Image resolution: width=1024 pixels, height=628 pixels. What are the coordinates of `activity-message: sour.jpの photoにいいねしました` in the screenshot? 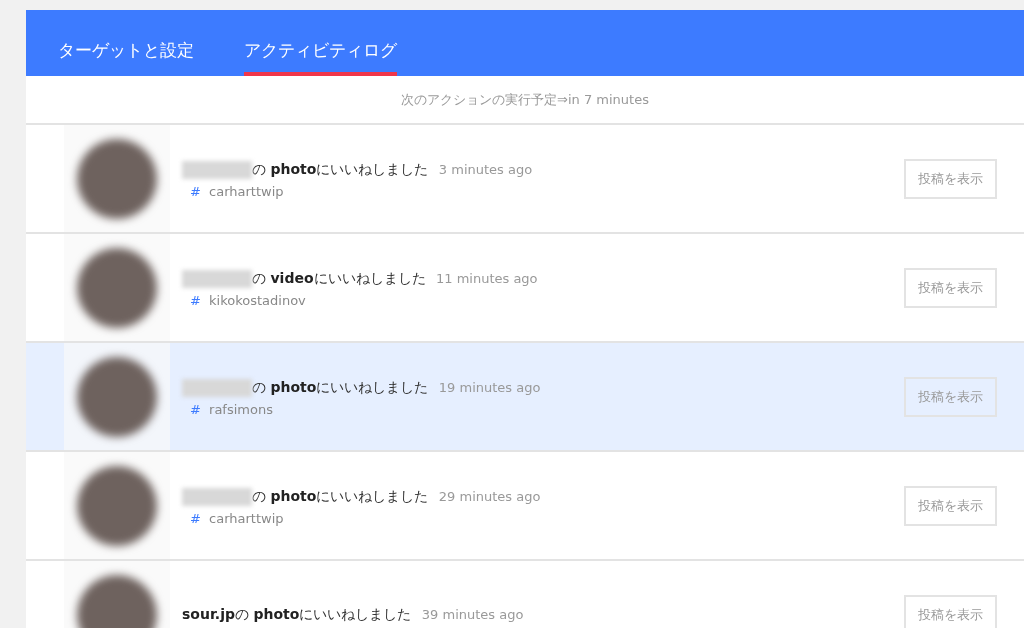 It's located at (297, 614).